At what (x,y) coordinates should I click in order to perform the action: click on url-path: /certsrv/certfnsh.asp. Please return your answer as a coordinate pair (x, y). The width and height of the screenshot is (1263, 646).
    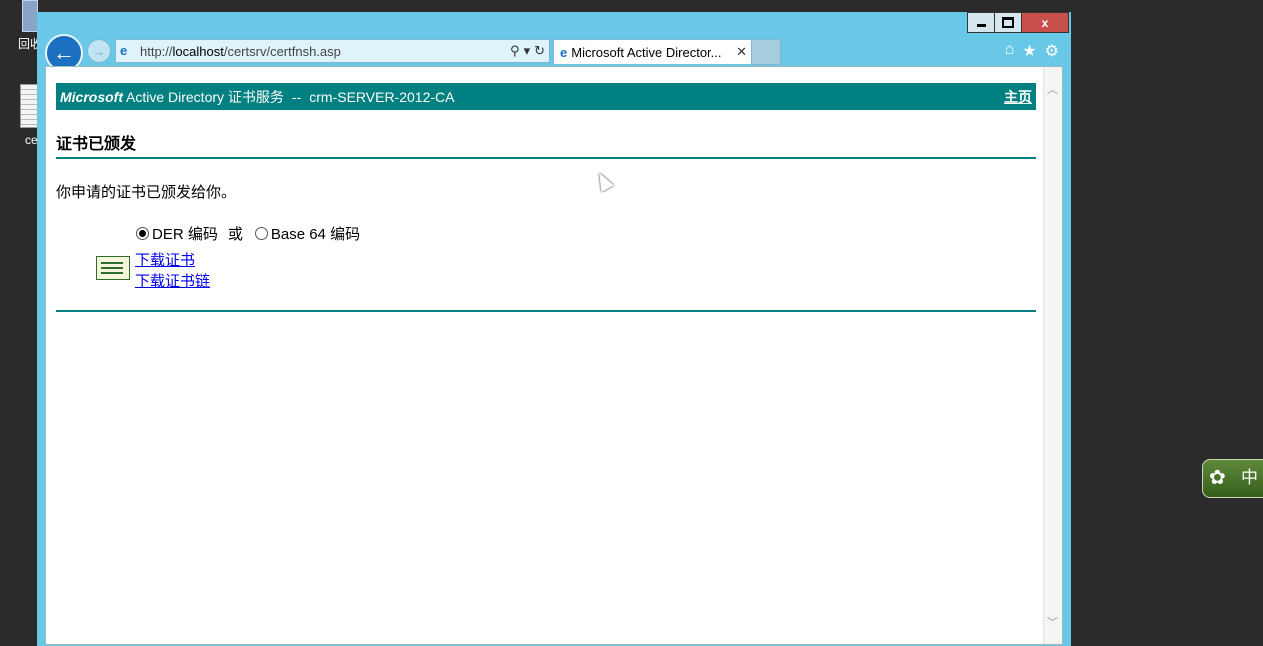
    Looking at the image, I should click on (282, 51).